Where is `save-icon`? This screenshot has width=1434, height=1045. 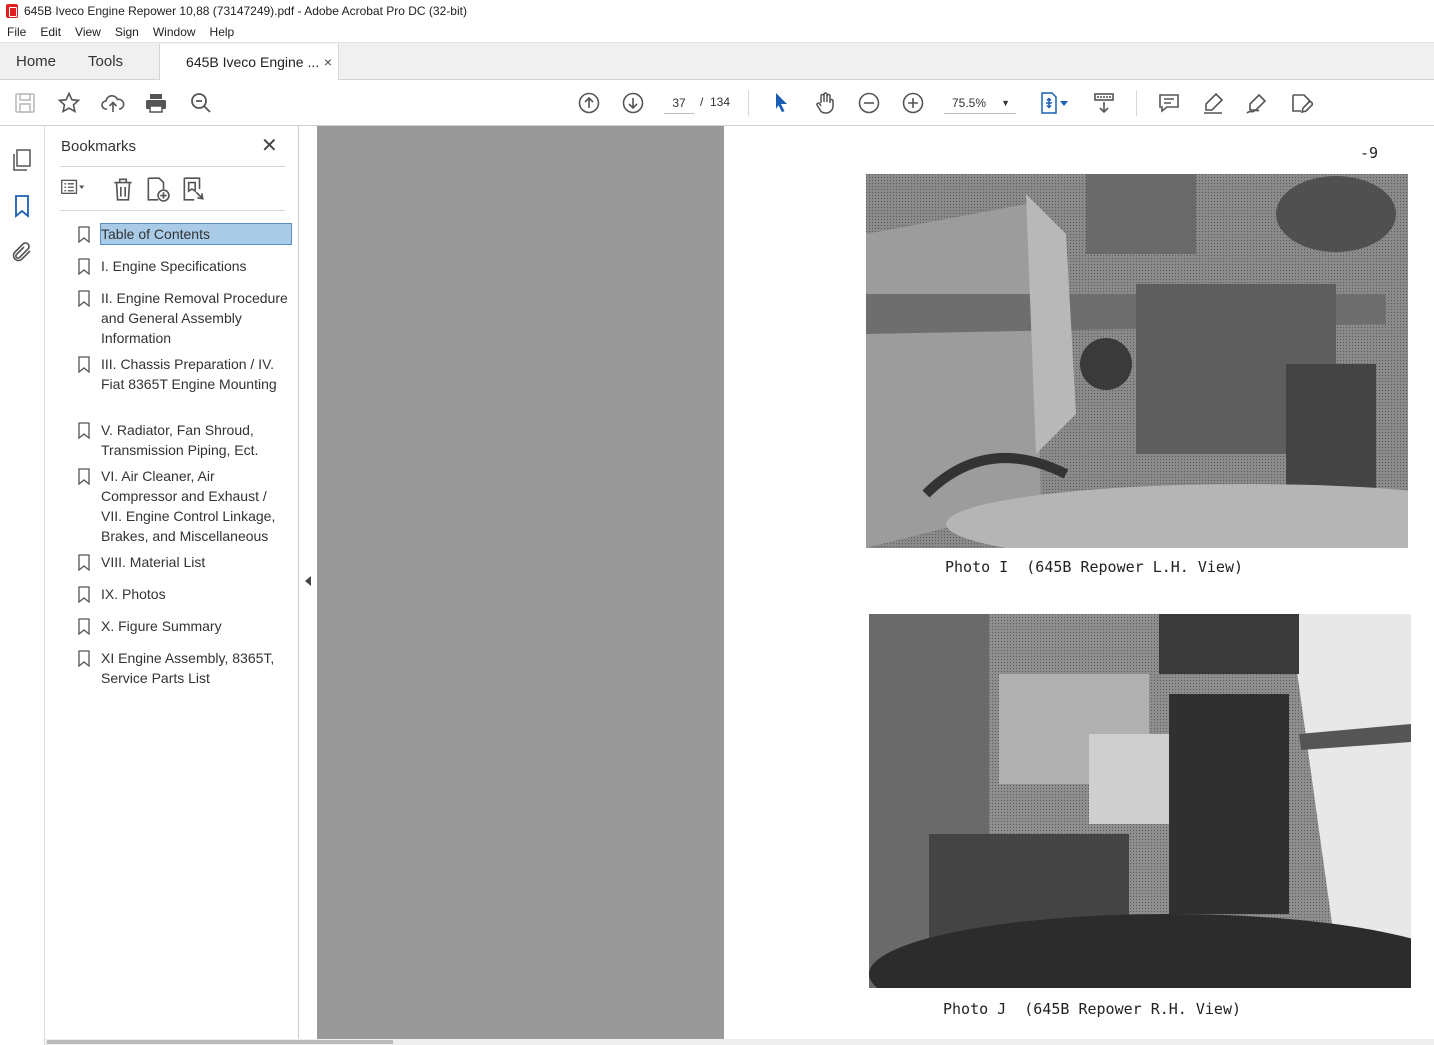
save-icon is located at coordinates (25, 103).